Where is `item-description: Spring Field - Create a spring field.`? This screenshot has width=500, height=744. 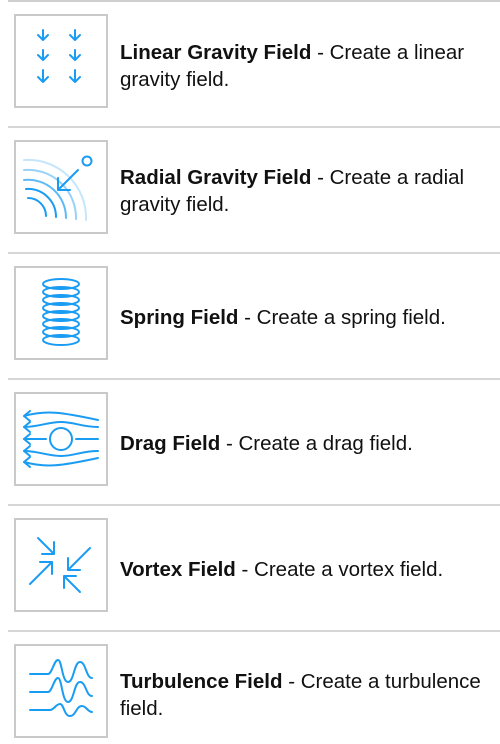 item-description: Spring Field - Create a spring field. is located at coordinates (306, 317).